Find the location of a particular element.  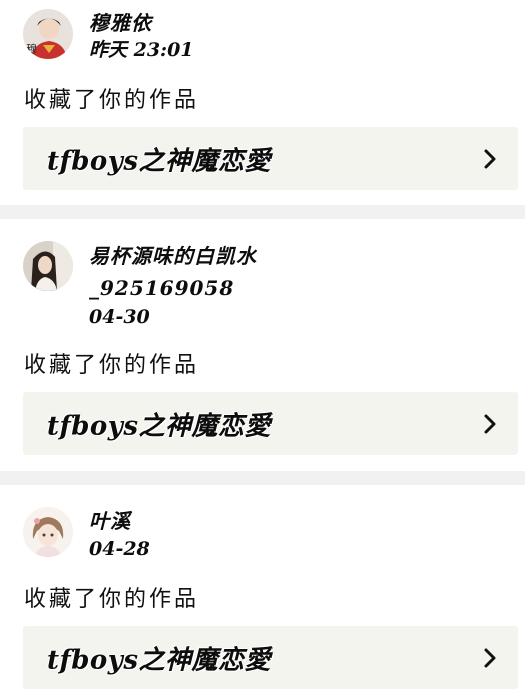

user-name: 穆雅依 is located at coordinates (120, 23).